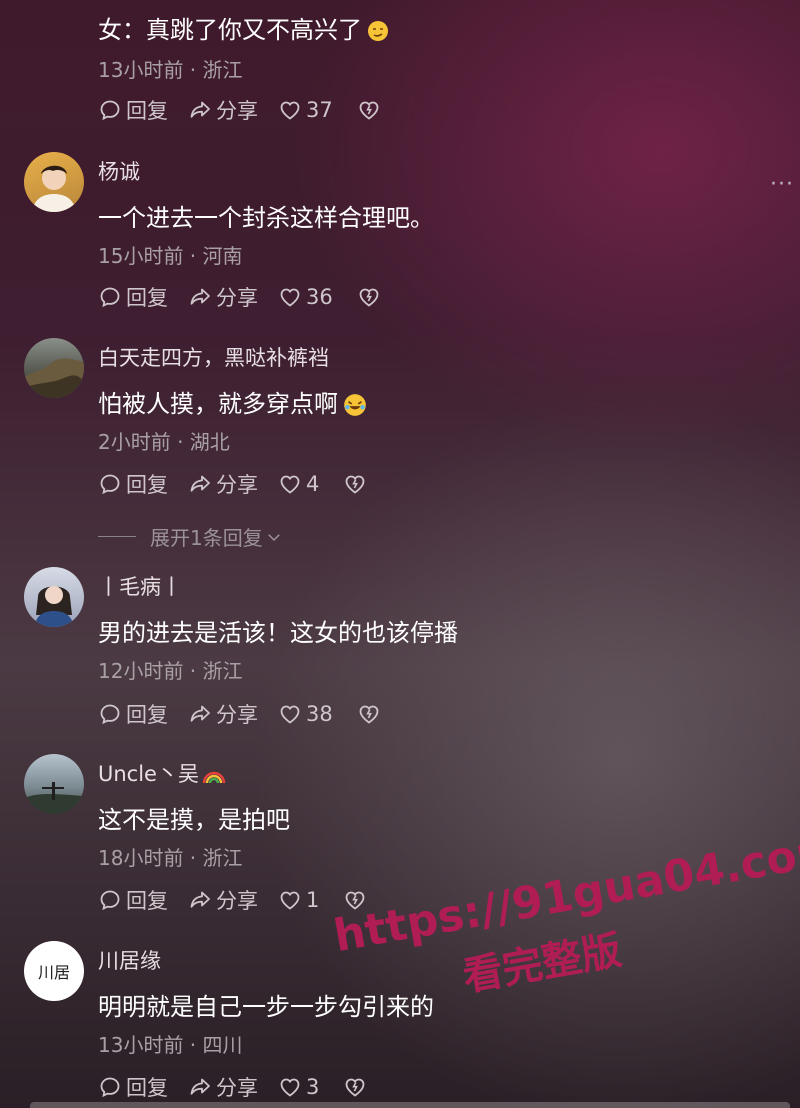 Image resolution: width=800 pixels, height=1108 pixels. What do you see at coordinates (129, 960) in the screenshot?
I see `username: 川居缘` at bounding box center [129, 960].